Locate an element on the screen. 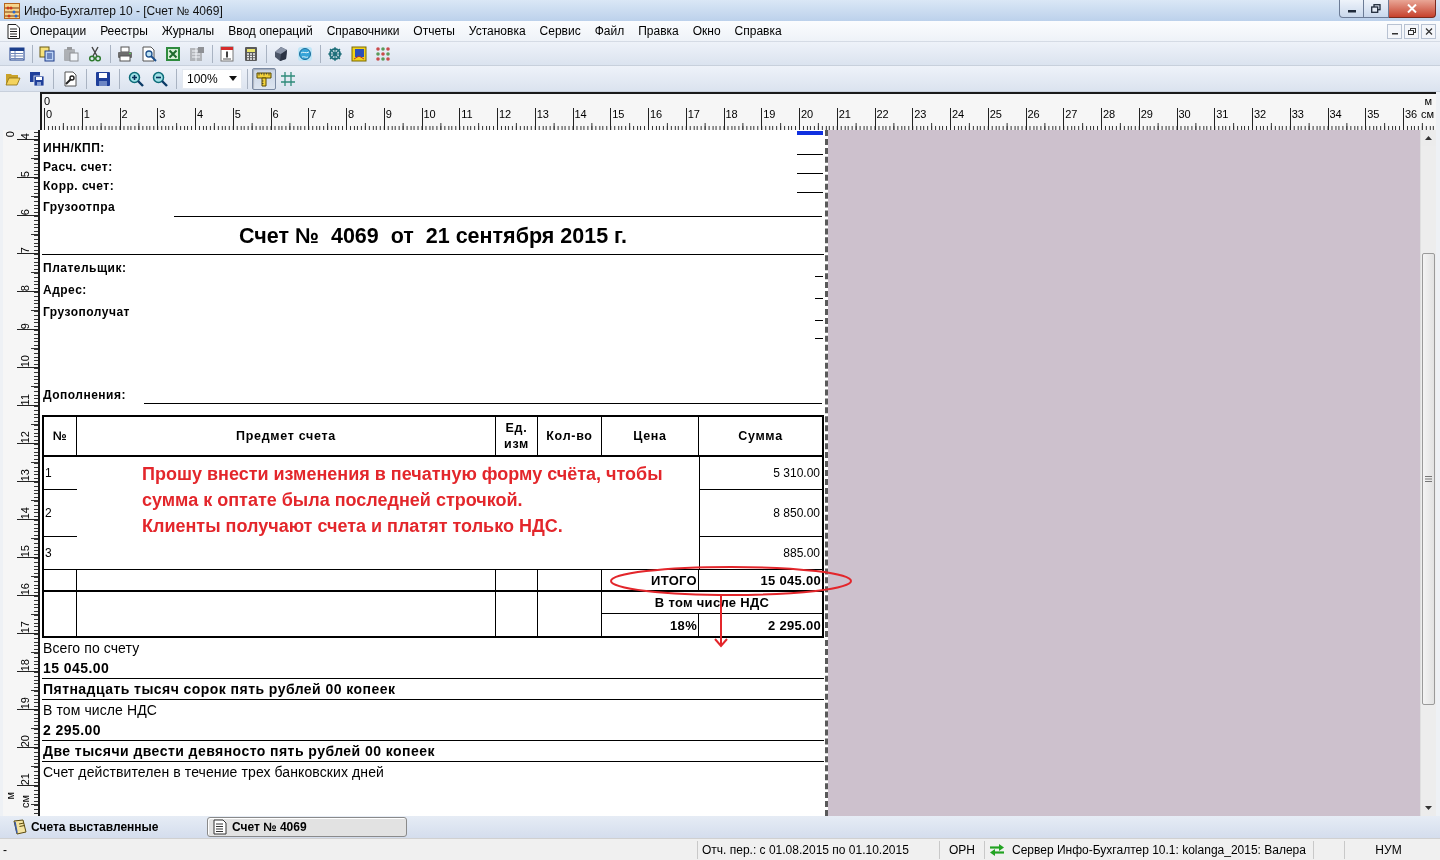  vertical-scrollbar is located at coordinates (1428, 473).